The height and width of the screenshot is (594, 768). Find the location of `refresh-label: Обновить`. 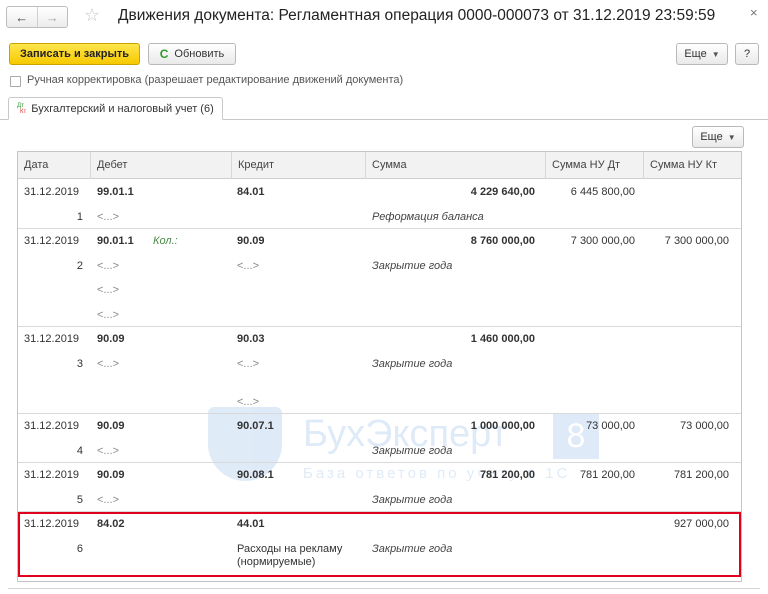

refresh-label: Обновить is located at coordinates (199, 54).